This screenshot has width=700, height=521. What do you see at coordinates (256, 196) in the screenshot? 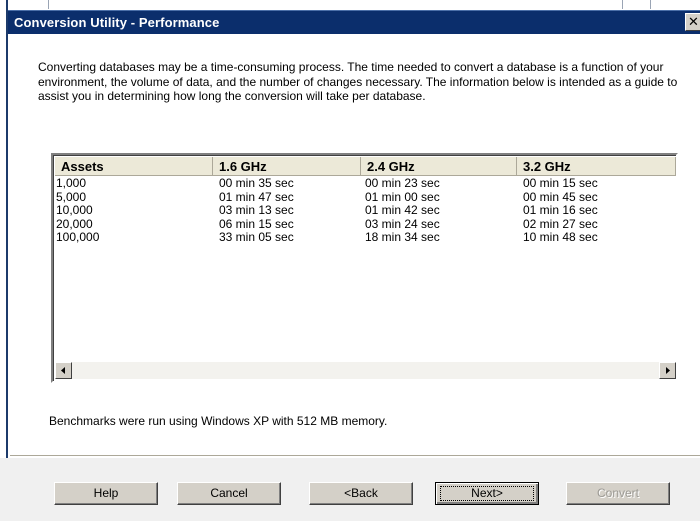
I see `cell-1-6ghz: 01 min 47 sec` at bounding box center [256, 196].